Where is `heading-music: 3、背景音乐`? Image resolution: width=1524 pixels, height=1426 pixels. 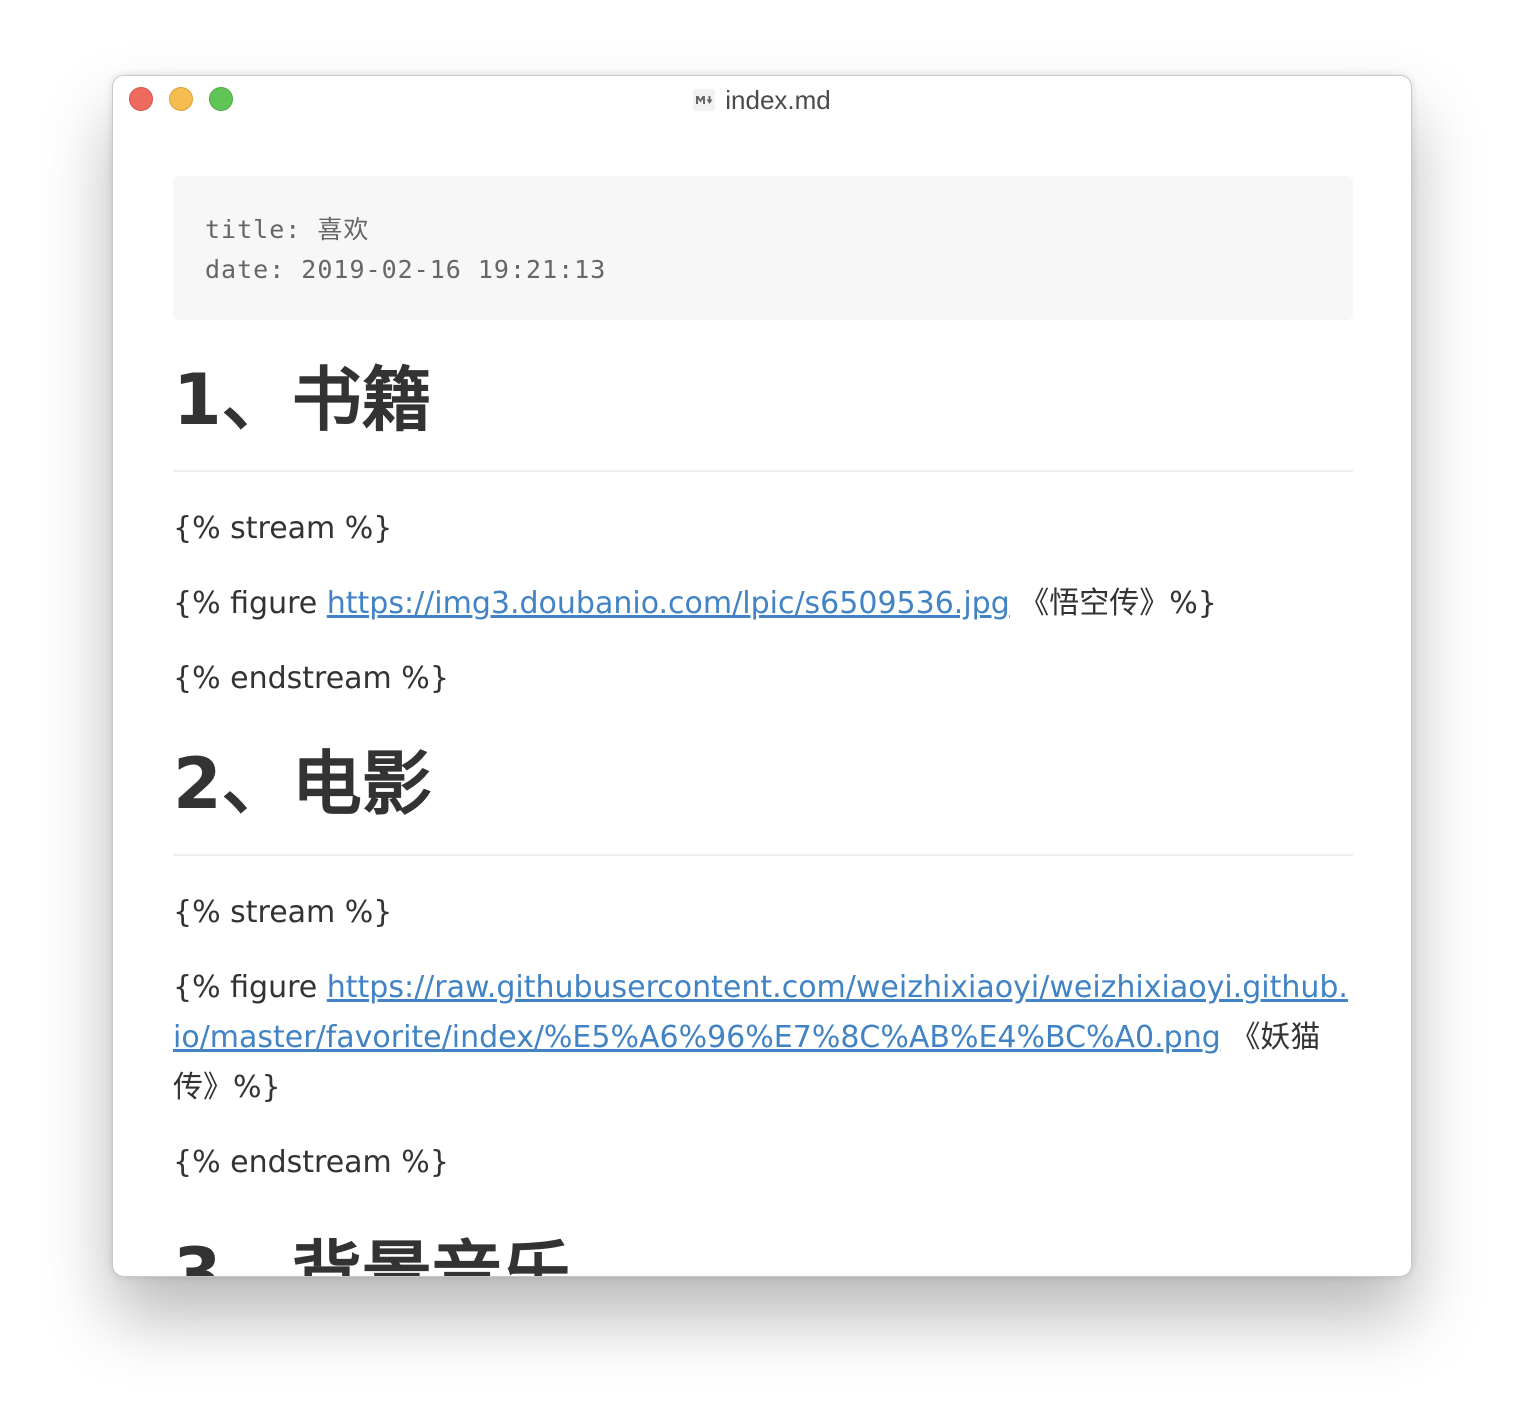 heading-music: 3、背景音乐 is located at coordinates (372, 1255).